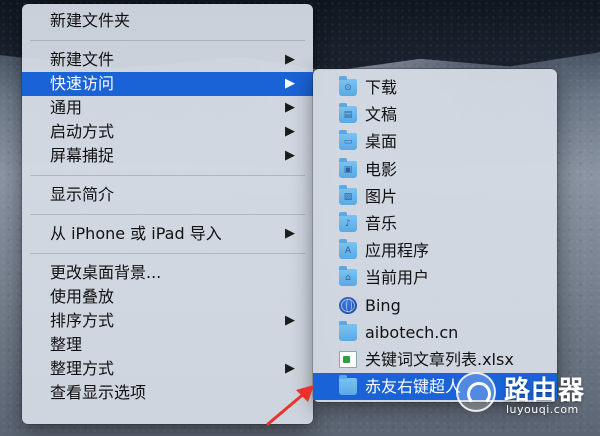 The width and height of the screenshot is (600, 436). What do you see at coordinates (435, 223) in the screenshot?
I see `submenu-item-music: ♪ 音乐` at bounding box center [435, 223].